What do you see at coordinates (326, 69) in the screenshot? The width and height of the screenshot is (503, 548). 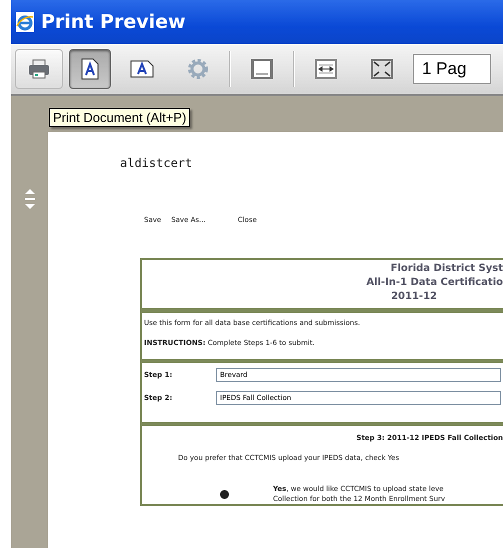 I see `fit-width-icon` at bounding box center [326, 69].